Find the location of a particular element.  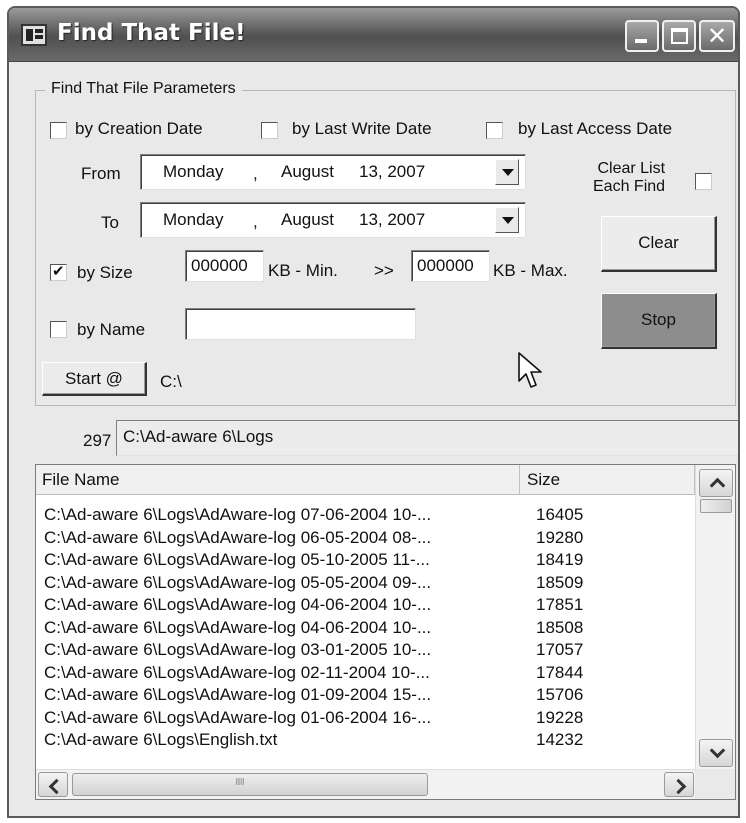

maximize-icon is located at coordinates (679, 36).